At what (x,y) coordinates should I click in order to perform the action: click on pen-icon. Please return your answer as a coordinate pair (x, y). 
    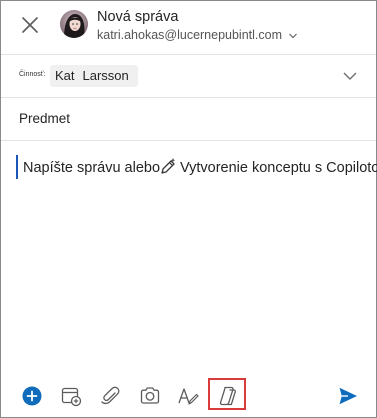
    Looking at the image, I should click on (188, 396).